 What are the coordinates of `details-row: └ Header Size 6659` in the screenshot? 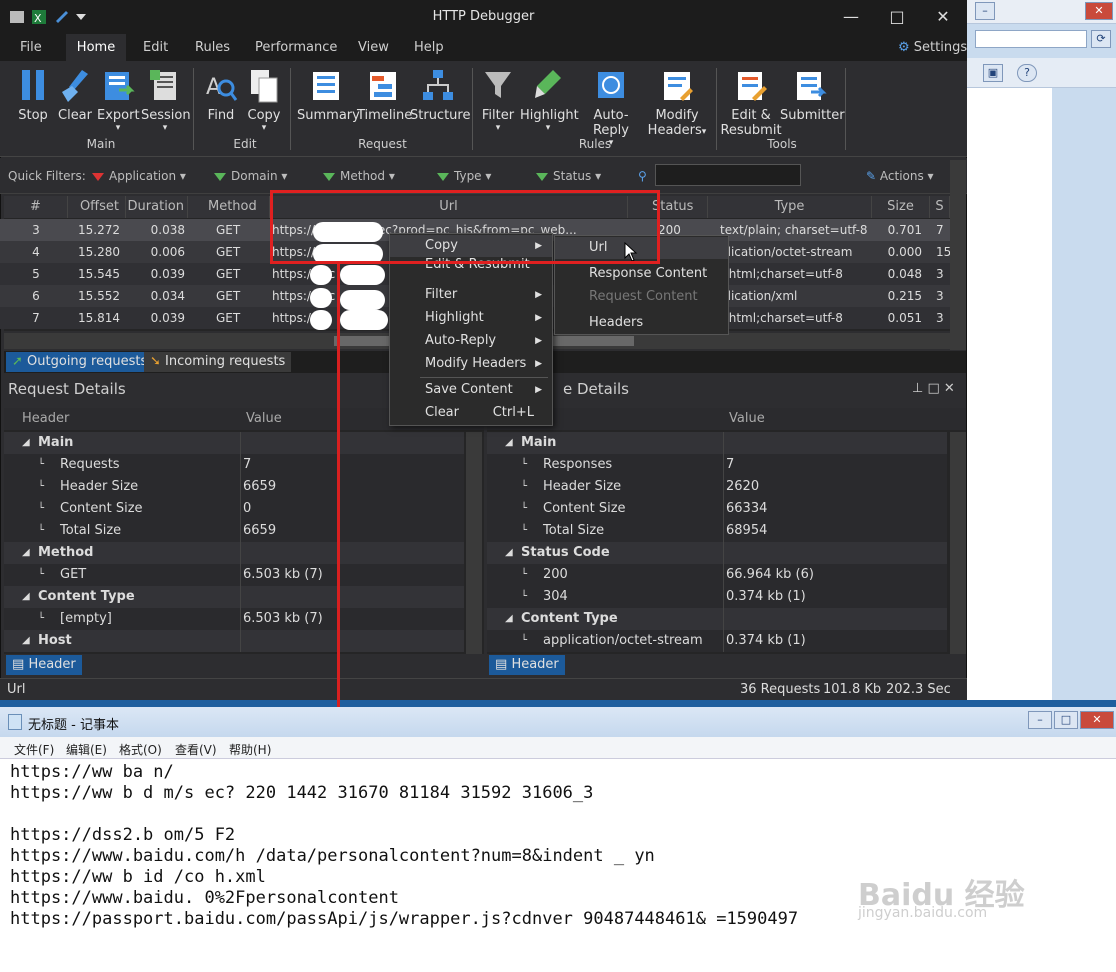 It's located at (234, 487).